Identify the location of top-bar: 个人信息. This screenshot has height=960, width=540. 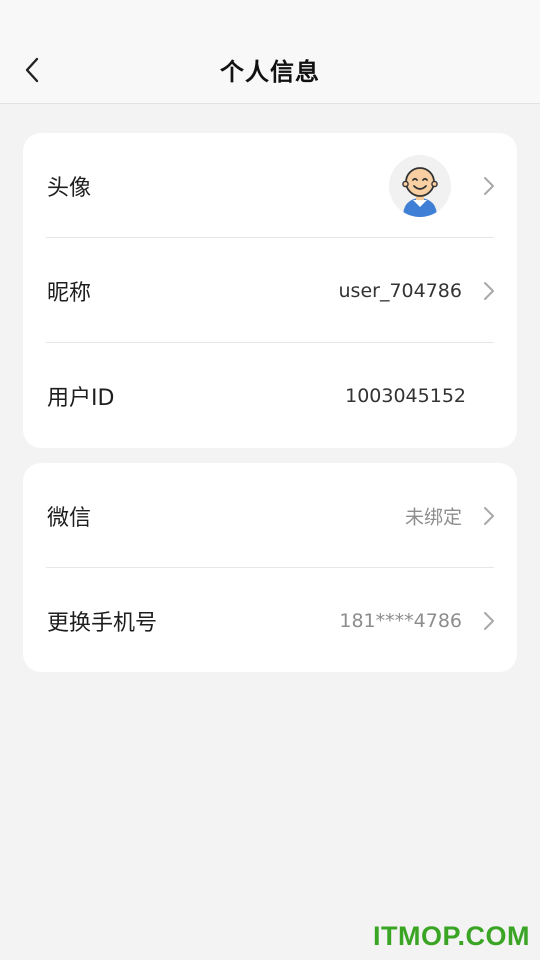
(270, 52).